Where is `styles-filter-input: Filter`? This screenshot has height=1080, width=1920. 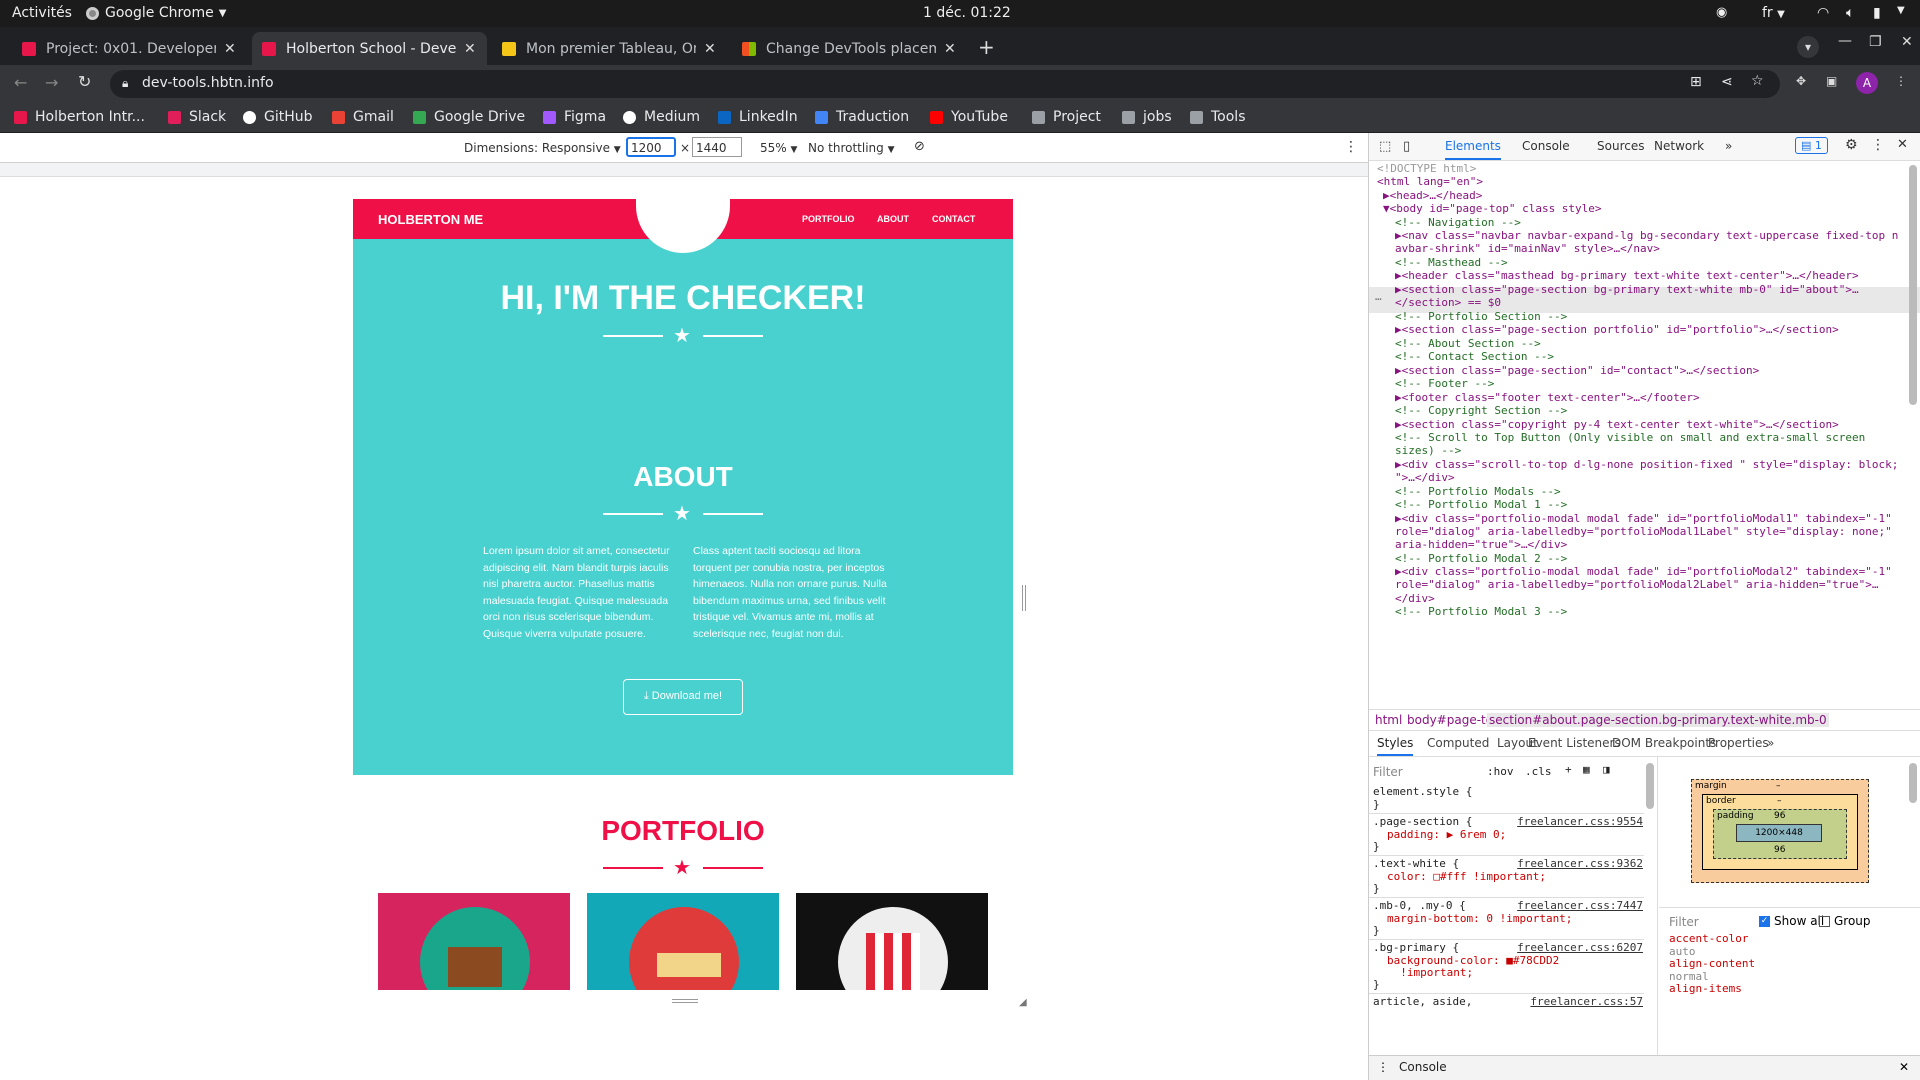
styles-filter-input: Filter is located at coordinates (1388, 772).